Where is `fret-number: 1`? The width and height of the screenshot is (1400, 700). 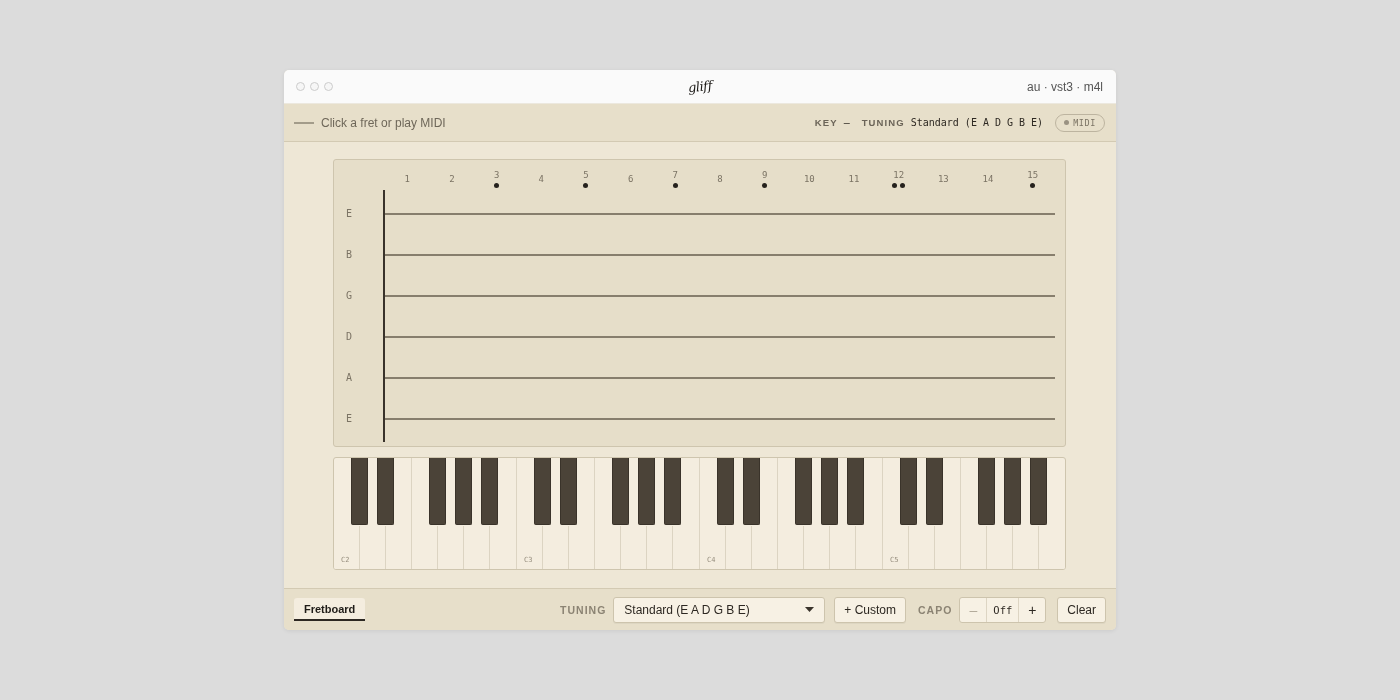
fret-number: 1 is located at coordinates (407, 178).